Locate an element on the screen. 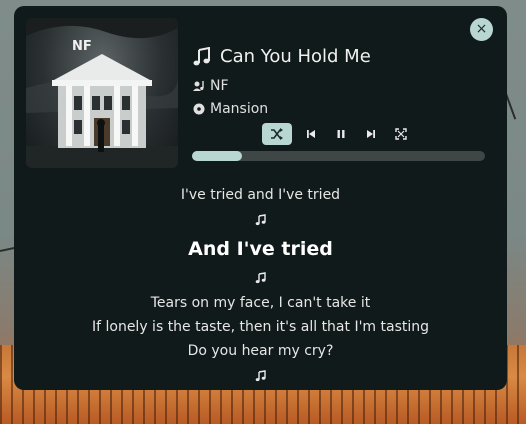 The image size is (526, 424). shuffle-icon is located at coordinates (277, 134).